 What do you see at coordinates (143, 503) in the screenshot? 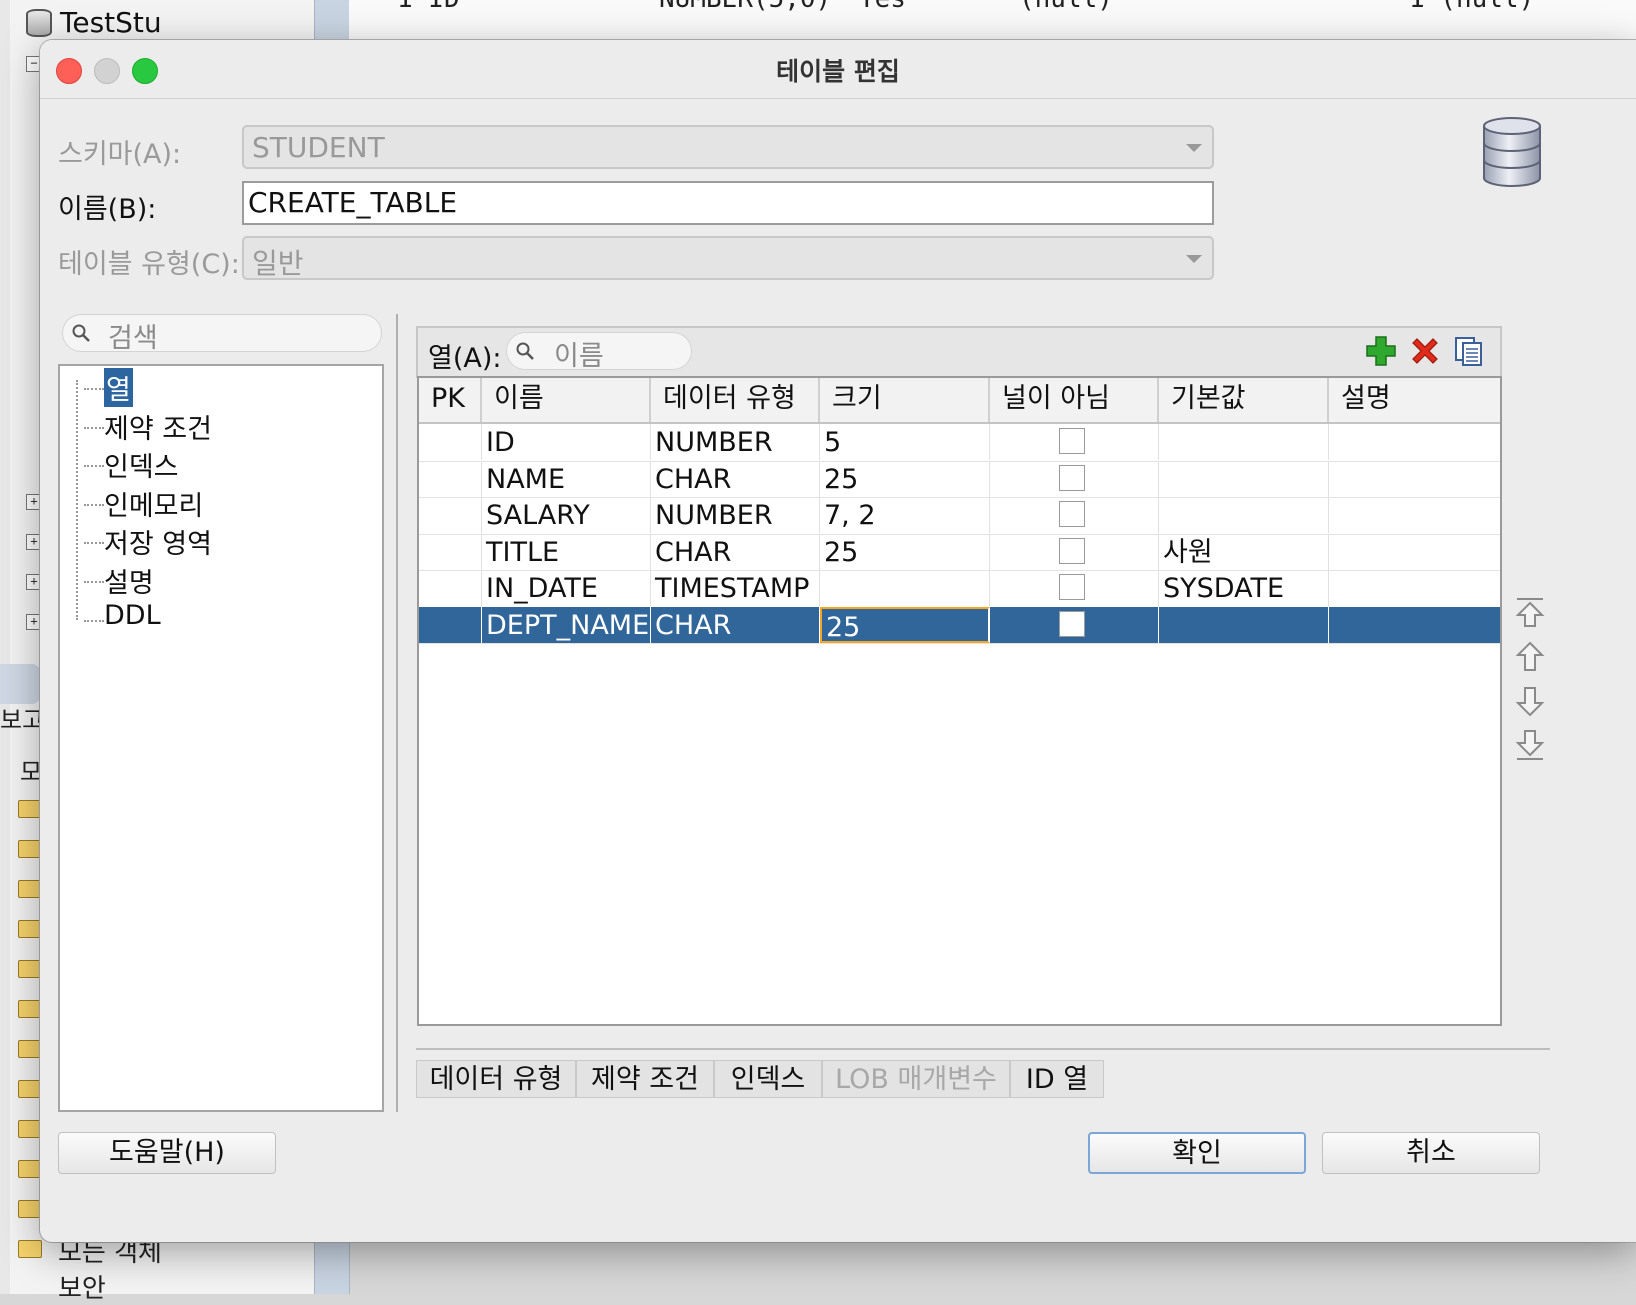
I see `nav-item-inmemory: 인메모리` at bounding box center [143, 503].